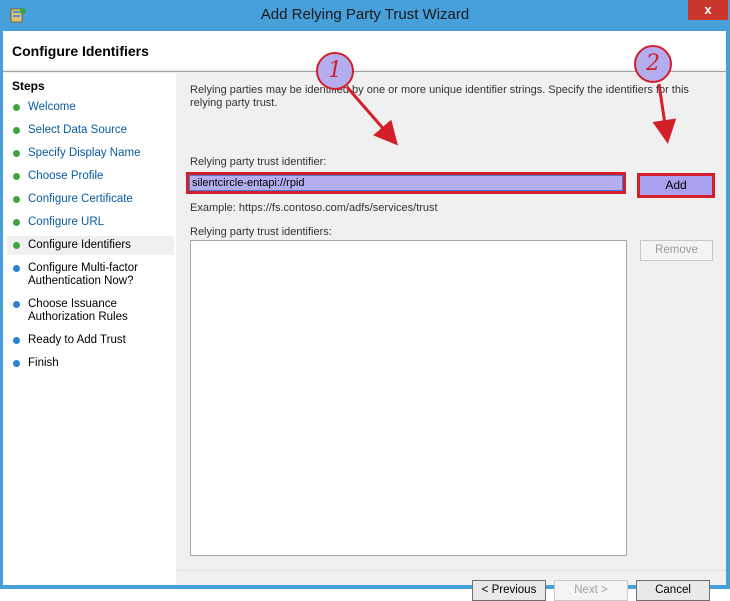 The image size is (730, 601). I want to click on arrow-to-identifier-input, so click(371, 116).